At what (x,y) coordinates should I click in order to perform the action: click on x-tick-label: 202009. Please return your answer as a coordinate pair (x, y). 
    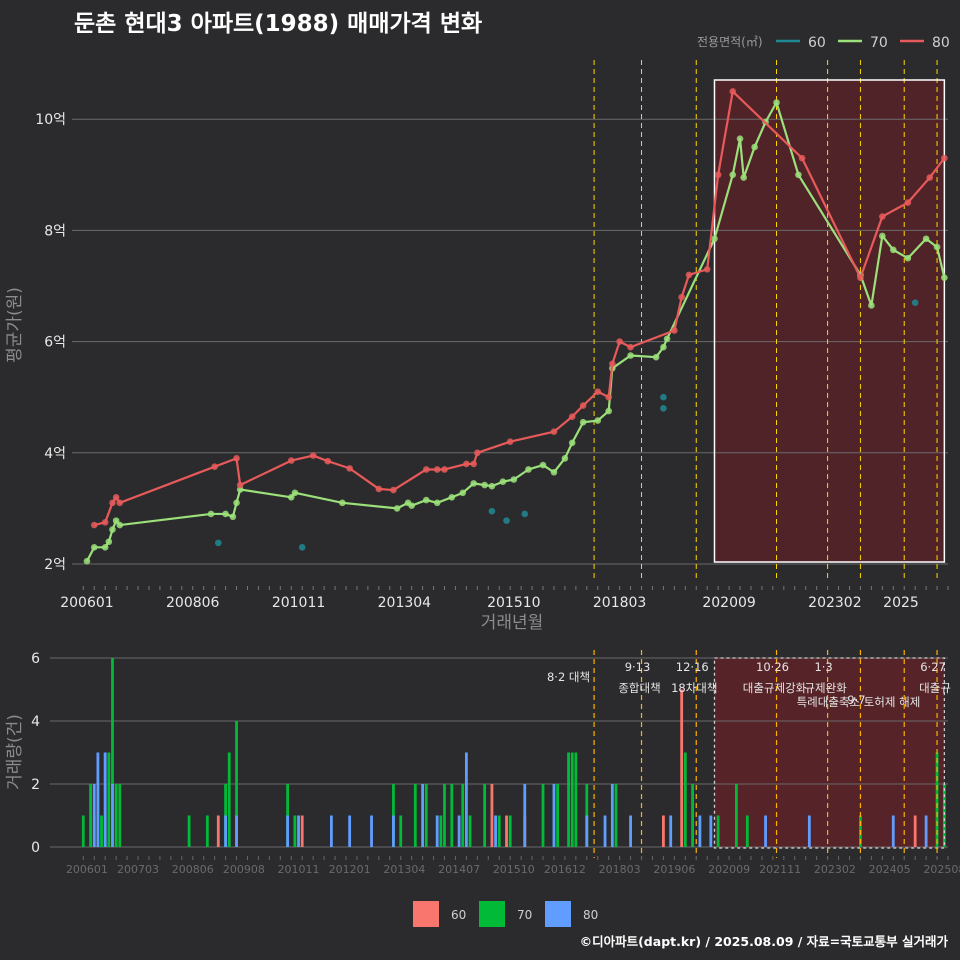
    Looking at the image, I should click on (728, 603).